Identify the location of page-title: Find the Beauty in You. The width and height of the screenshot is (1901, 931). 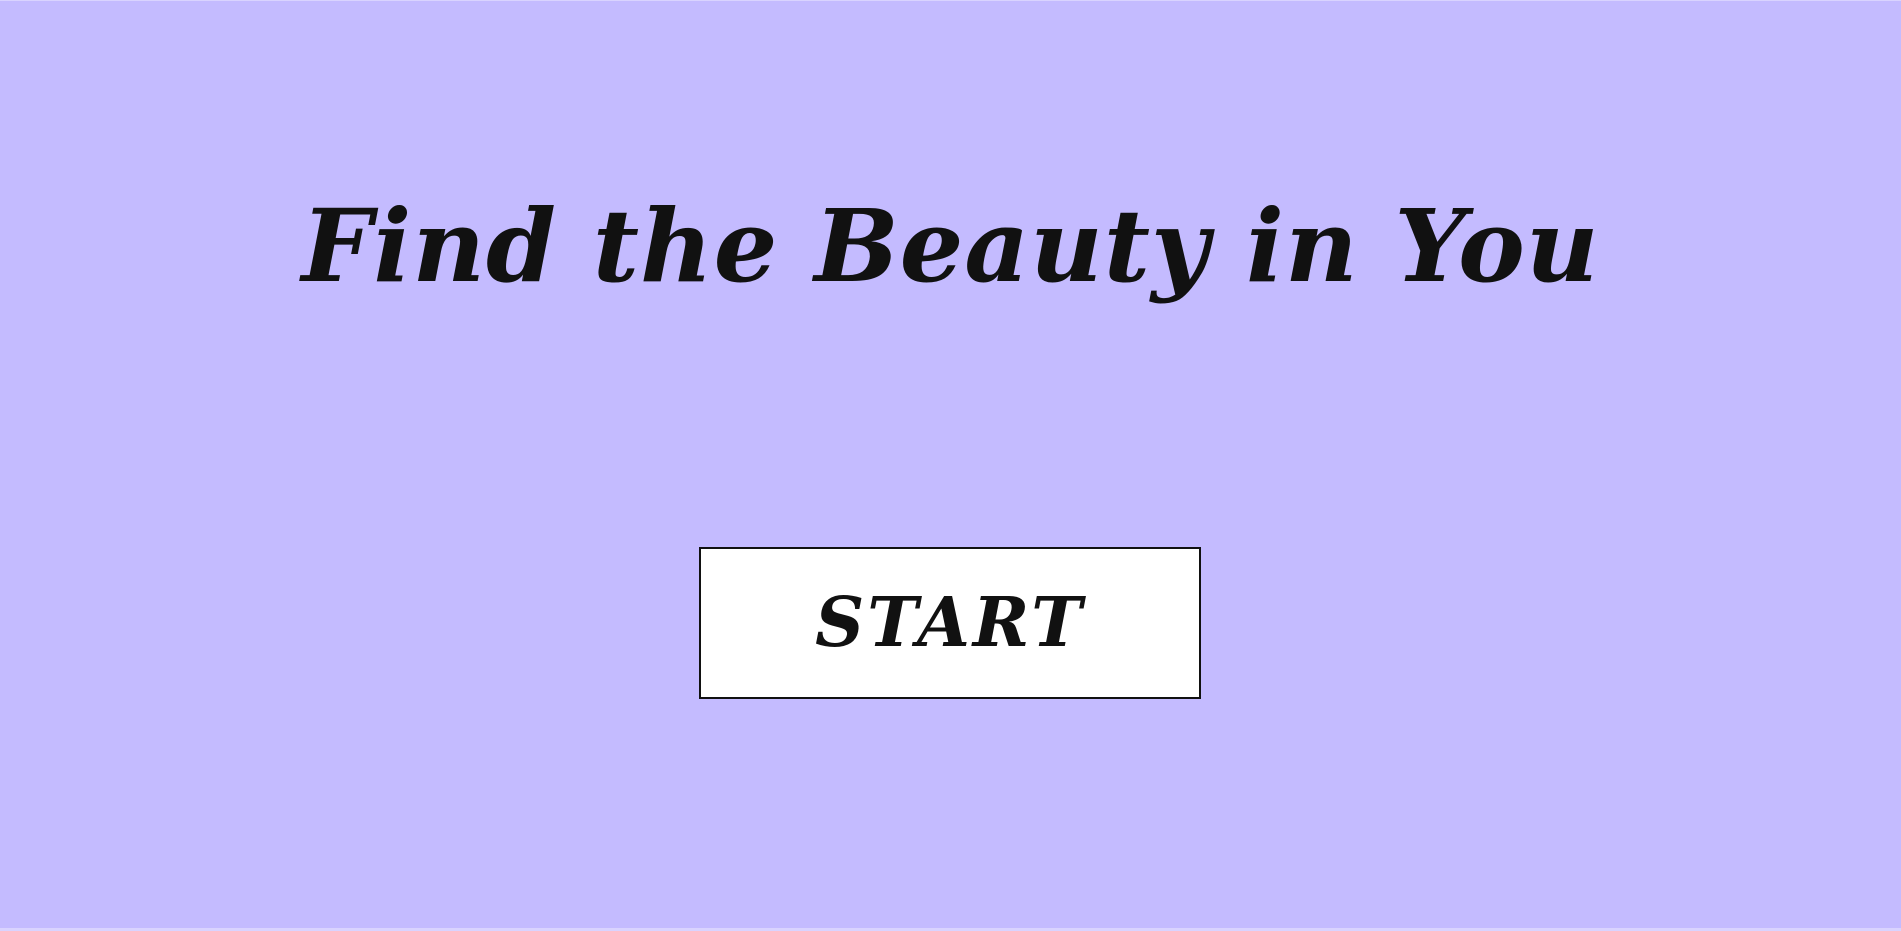
(950, 246).